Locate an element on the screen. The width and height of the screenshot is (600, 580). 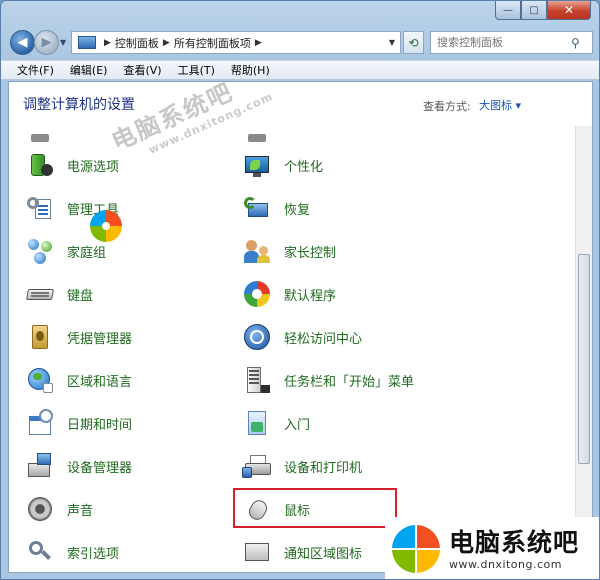
content-header: 调整计算机的设置 查看方式: 大图标 ▾ is located at coordinates (300, 104).